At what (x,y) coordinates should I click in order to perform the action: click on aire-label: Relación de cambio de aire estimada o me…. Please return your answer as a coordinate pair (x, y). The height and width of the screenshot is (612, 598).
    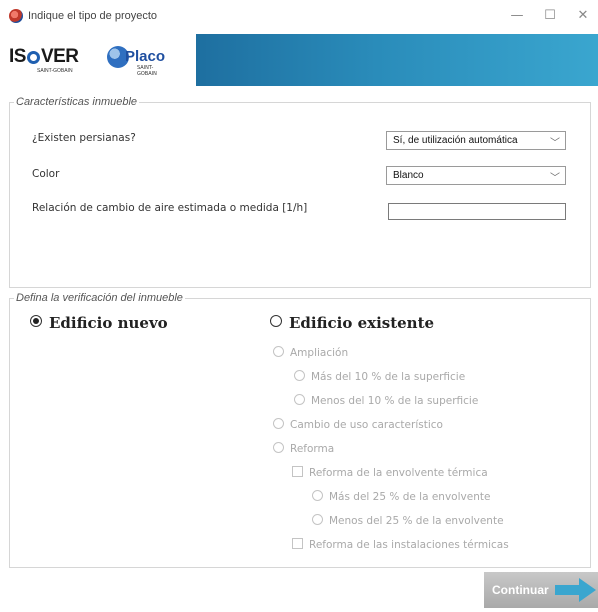
    Looking at the image, I should click on (170, 208).